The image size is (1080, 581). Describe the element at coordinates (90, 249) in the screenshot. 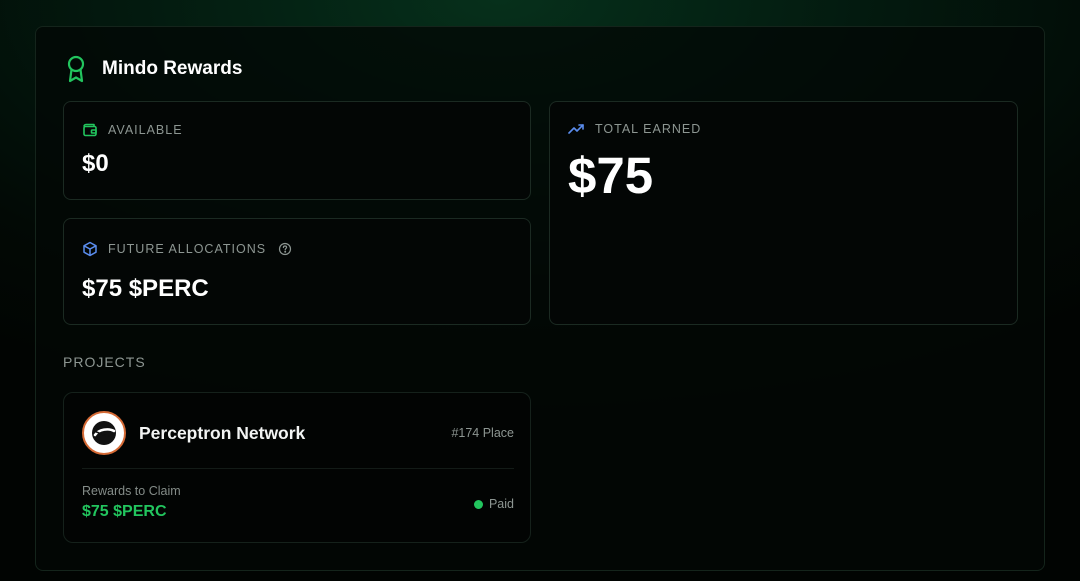

I see `cube-icon` at that location.